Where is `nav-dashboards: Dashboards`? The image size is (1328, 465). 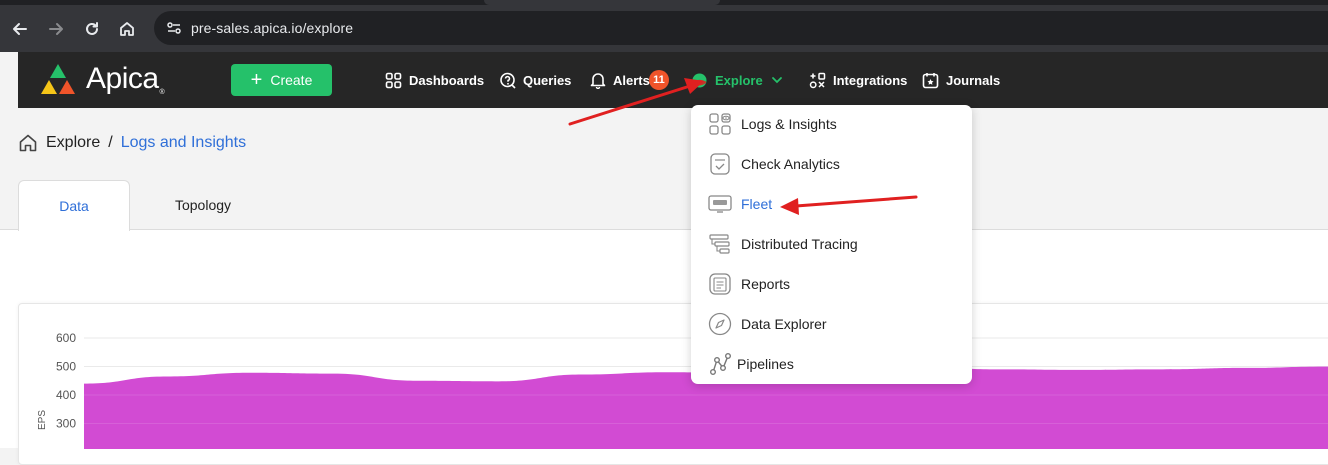
nav-dashboards: Dashboards is located at coordinates (434, 80).